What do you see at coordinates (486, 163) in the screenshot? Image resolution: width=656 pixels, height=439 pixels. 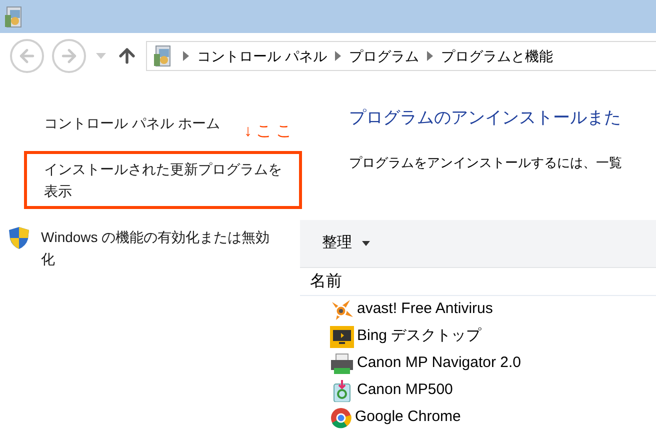 I see `page-description: プログラムをアンインストールするには、一覧` at bounding box center [486, 163].